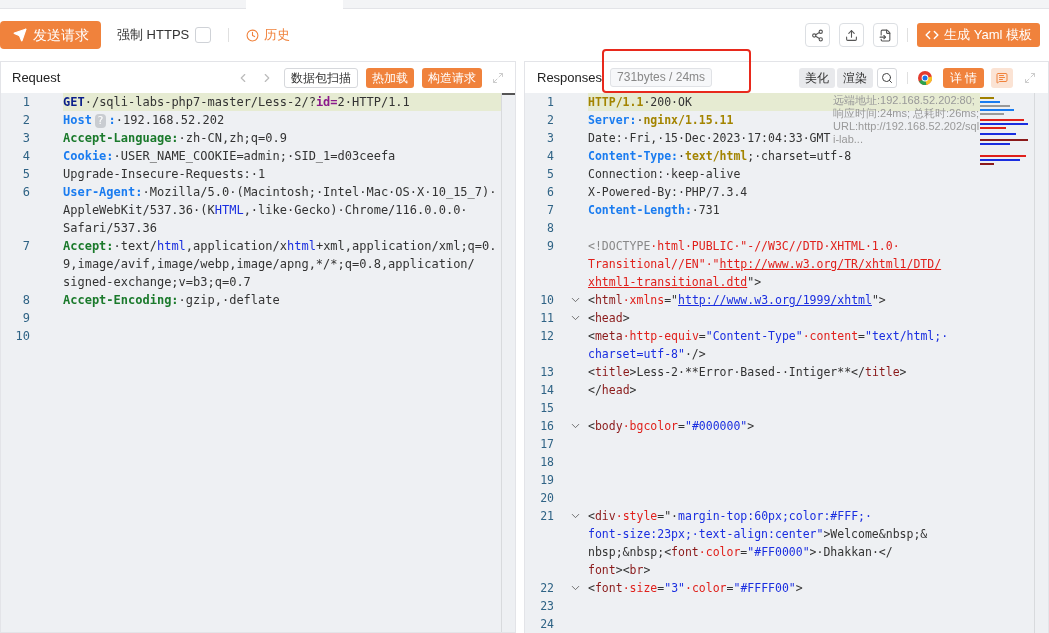 The width and height of the screenshot is (1049, 633). What do you see at coordinates (661, 77) in the screenshot?
I see `response-stats: 731bytes / 24ms` at bounding box center [661, 77].